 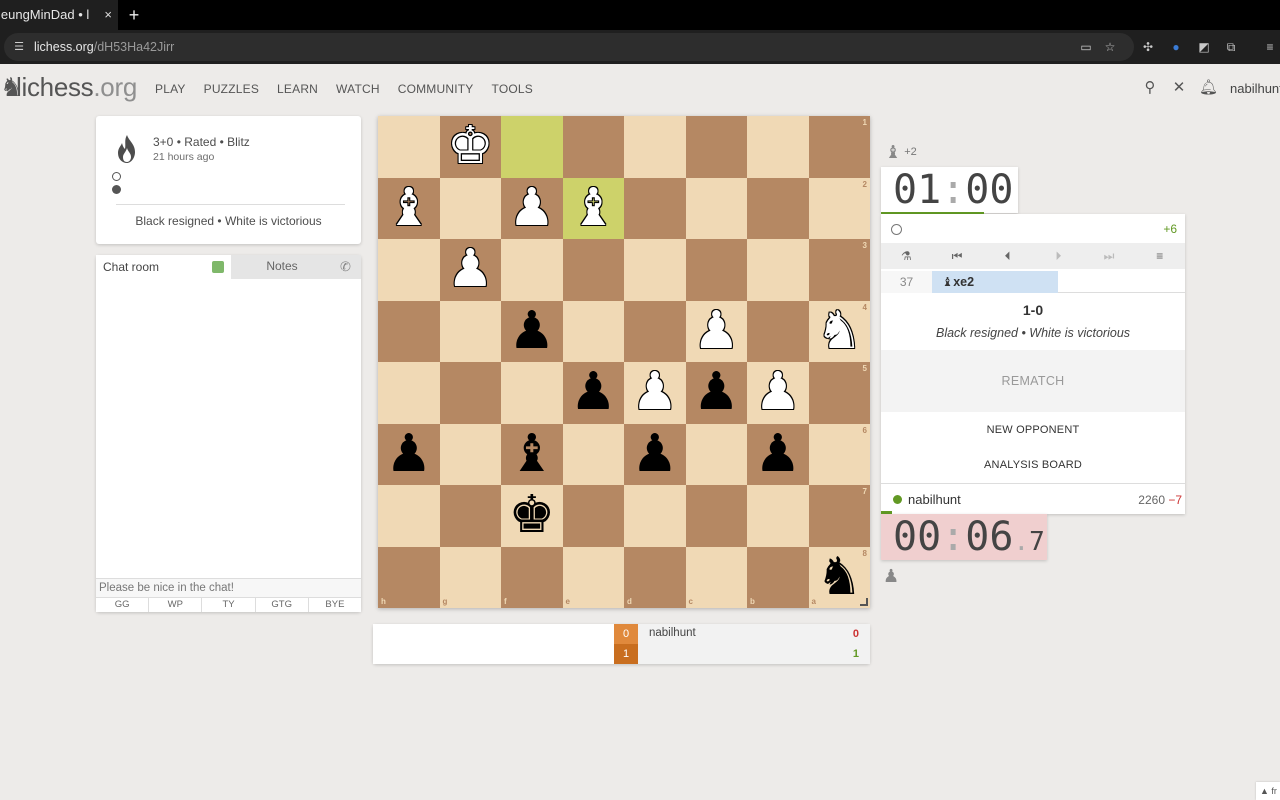 What do you see at coordinates (282, 267) in the screenshot?
I see `tab-notes: Notes` at bounding box center [282, 267].